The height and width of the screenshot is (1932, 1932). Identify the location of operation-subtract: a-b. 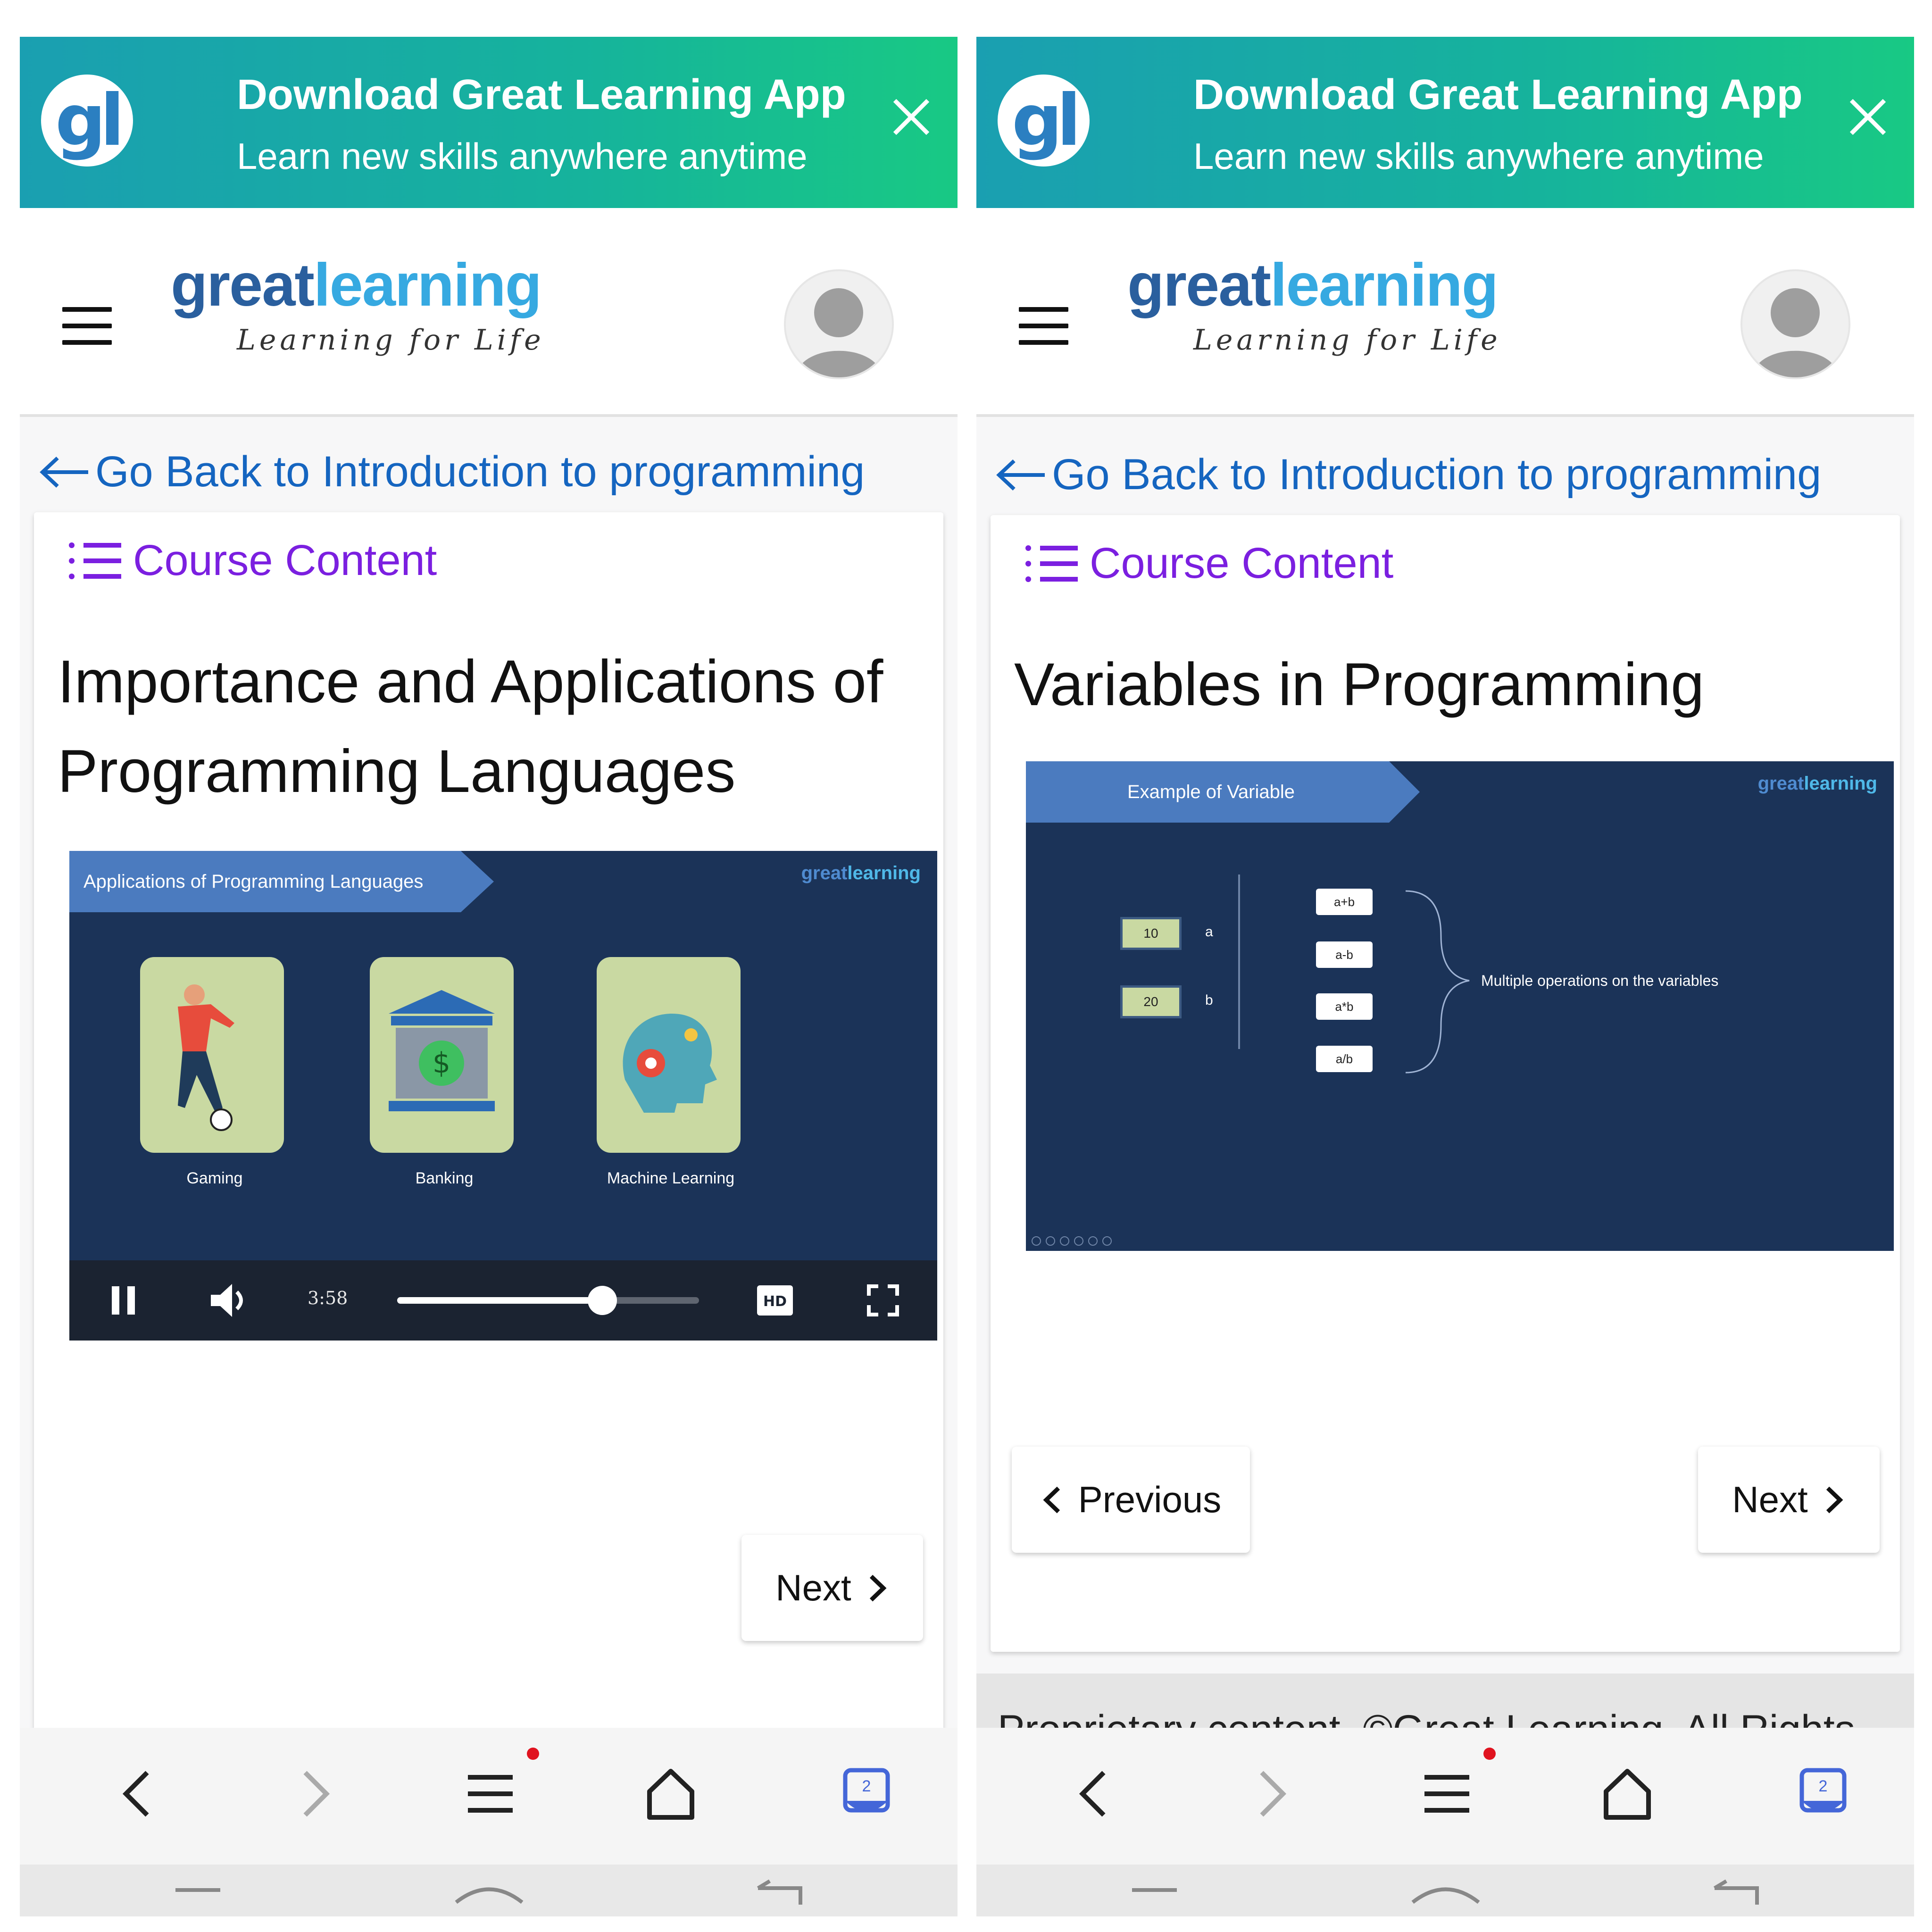
(1344, 954).